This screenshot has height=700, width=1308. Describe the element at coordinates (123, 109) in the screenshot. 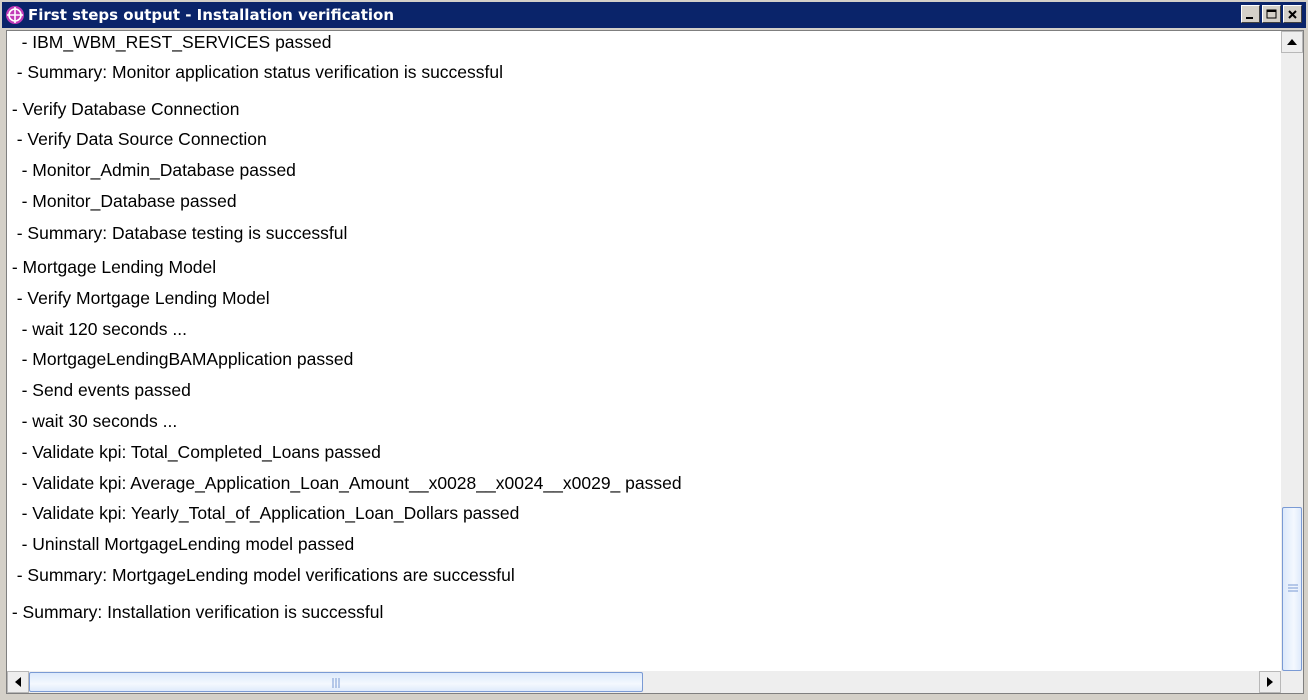

I see `log-line: - Verify Database Connection` at that location.